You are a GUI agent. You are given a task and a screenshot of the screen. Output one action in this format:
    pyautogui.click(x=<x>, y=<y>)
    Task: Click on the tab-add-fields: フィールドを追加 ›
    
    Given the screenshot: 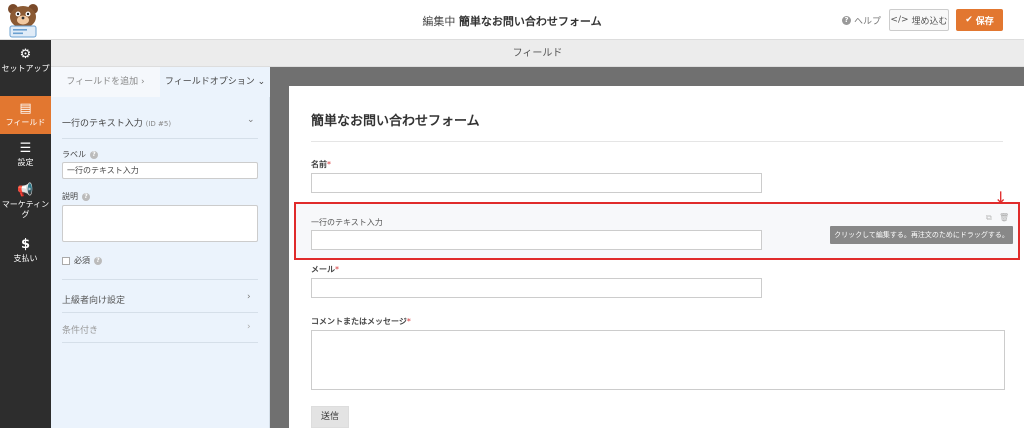 What is the action you would take?
    pyautogui.click(x=105, y=82)
    